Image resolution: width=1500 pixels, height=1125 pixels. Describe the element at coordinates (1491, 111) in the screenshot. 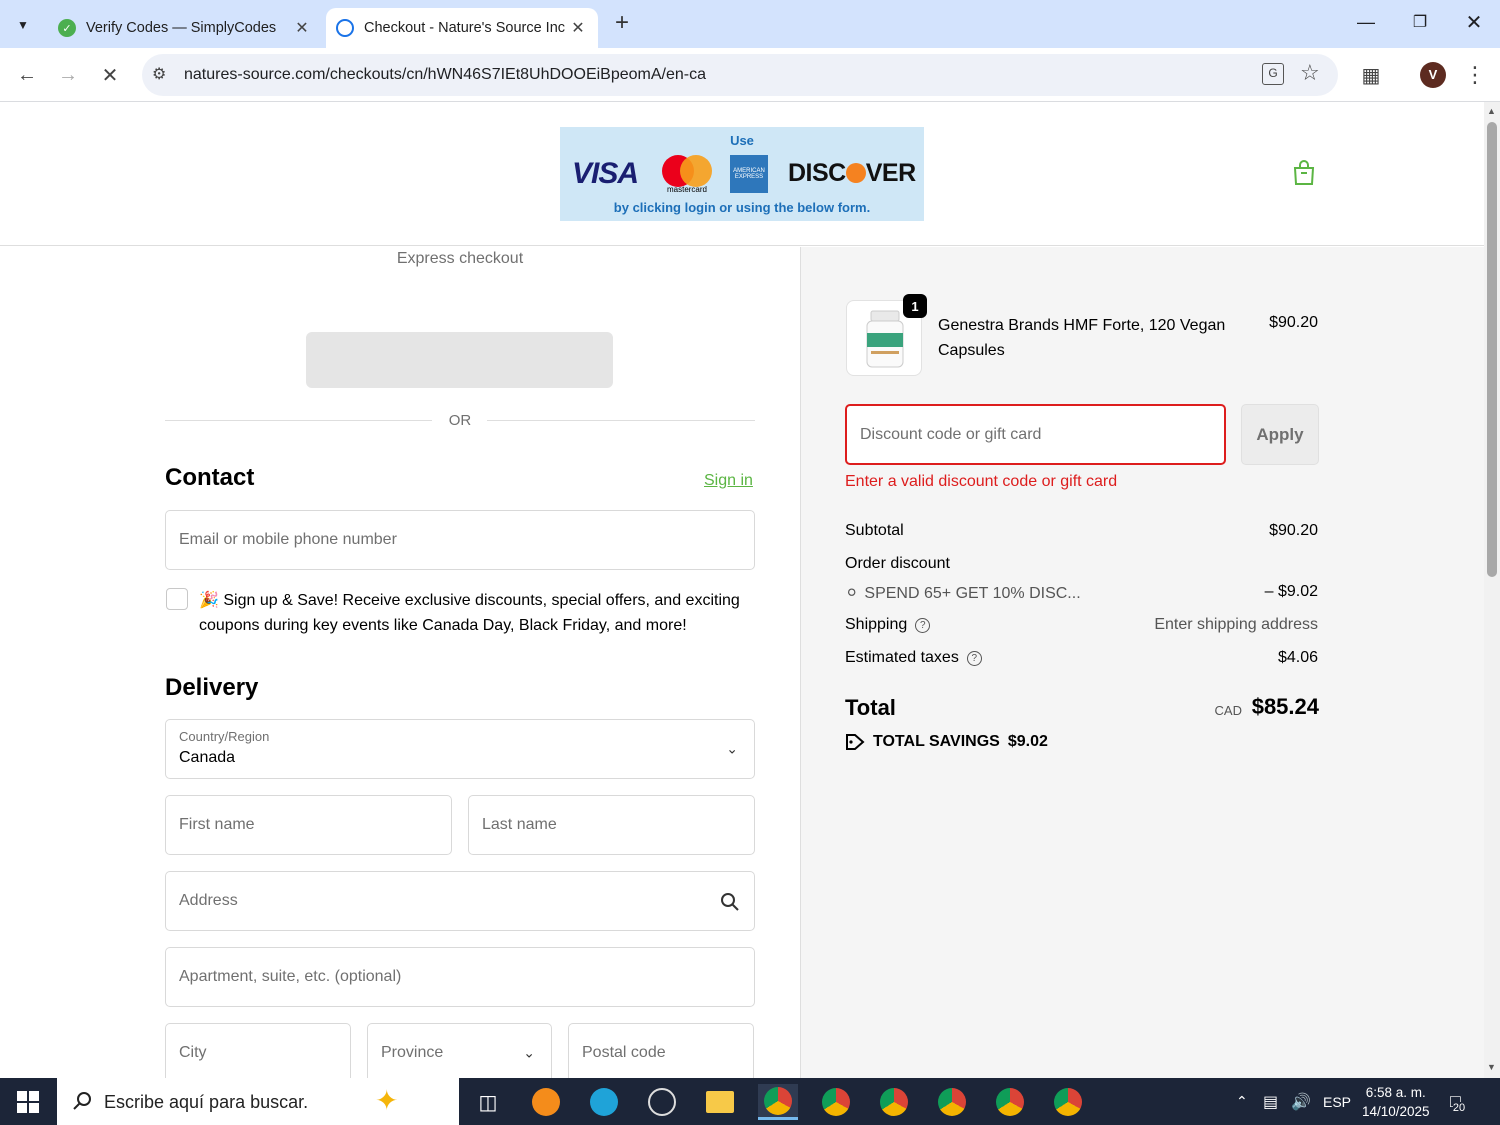

I see `scroll-up-arrow-icon: ▲` at that location.